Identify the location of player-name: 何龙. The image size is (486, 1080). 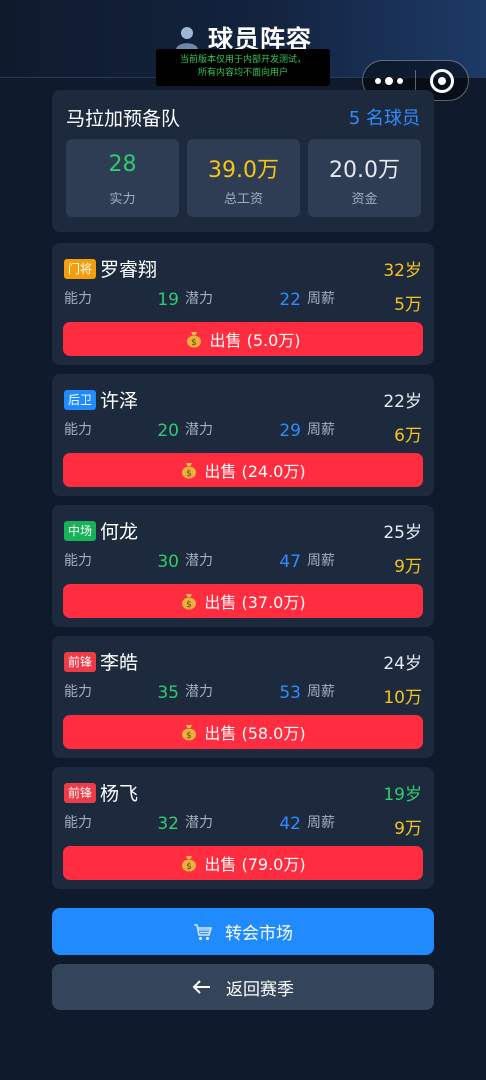
(119, 532).